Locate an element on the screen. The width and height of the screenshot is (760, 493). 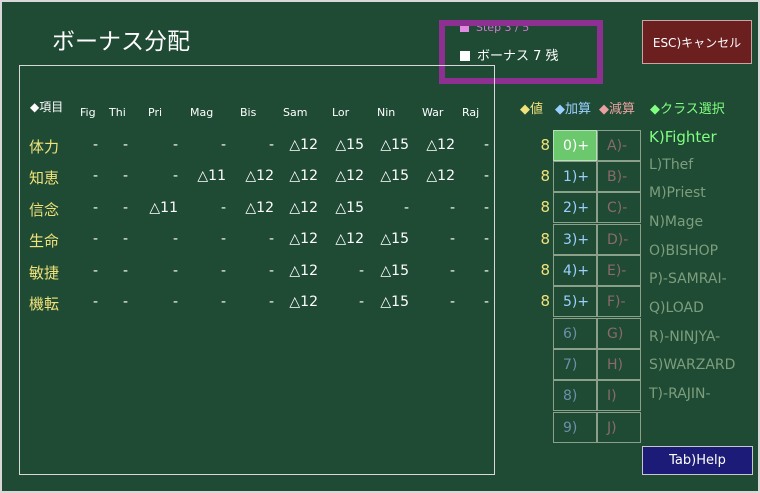
add-point-button: 3)+ is located at coordinates (575, 239).